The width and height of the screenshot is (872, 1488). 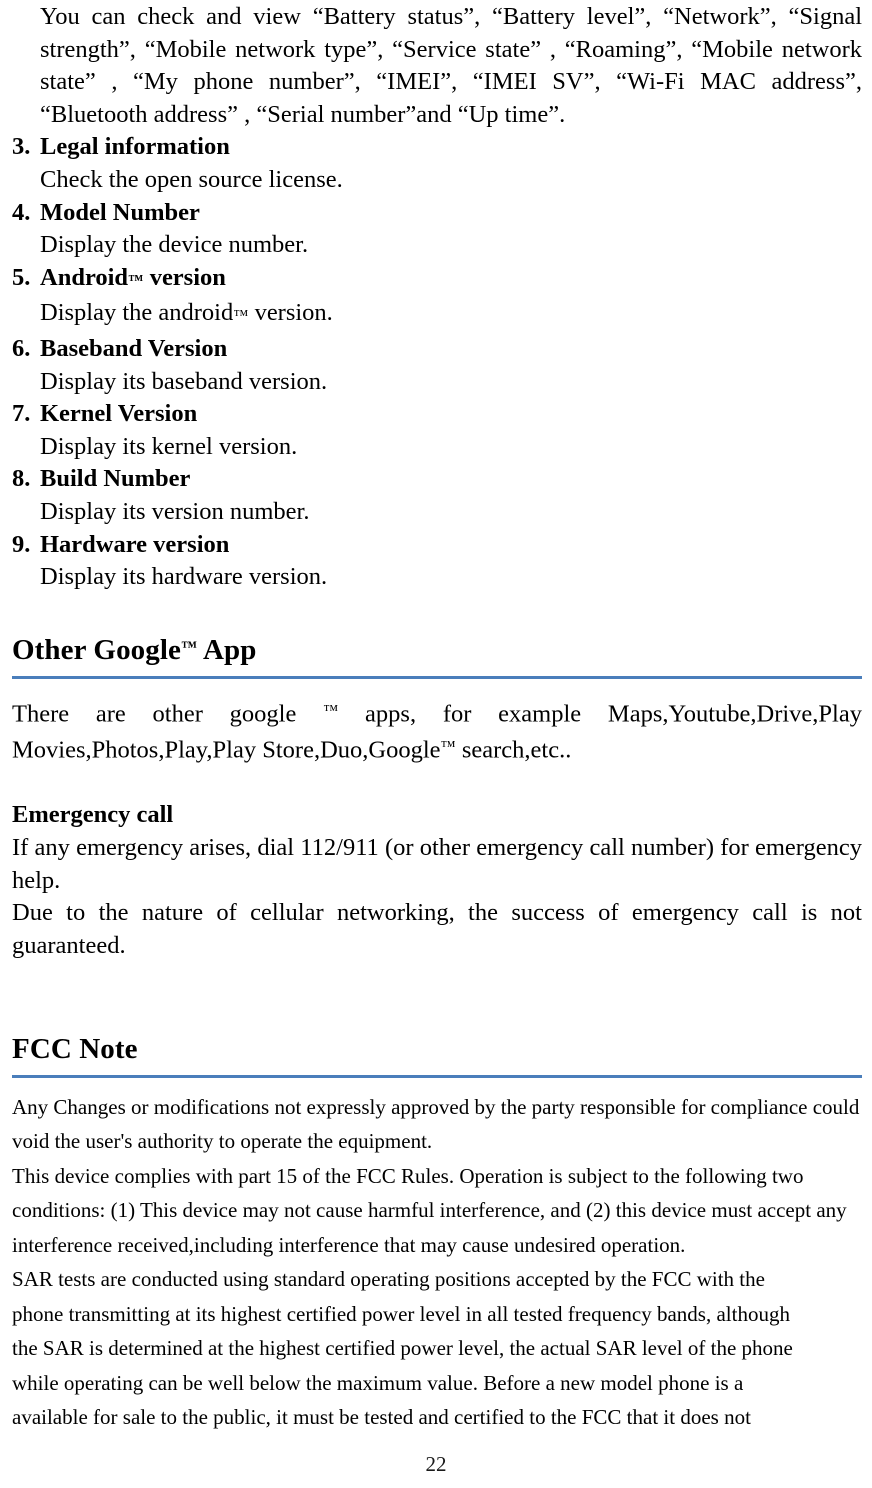 What do you see at coordinates (184, 381) in the screenshot?
I see `list-item-description: Display its baseband version.` at bounding box center [184, 381].